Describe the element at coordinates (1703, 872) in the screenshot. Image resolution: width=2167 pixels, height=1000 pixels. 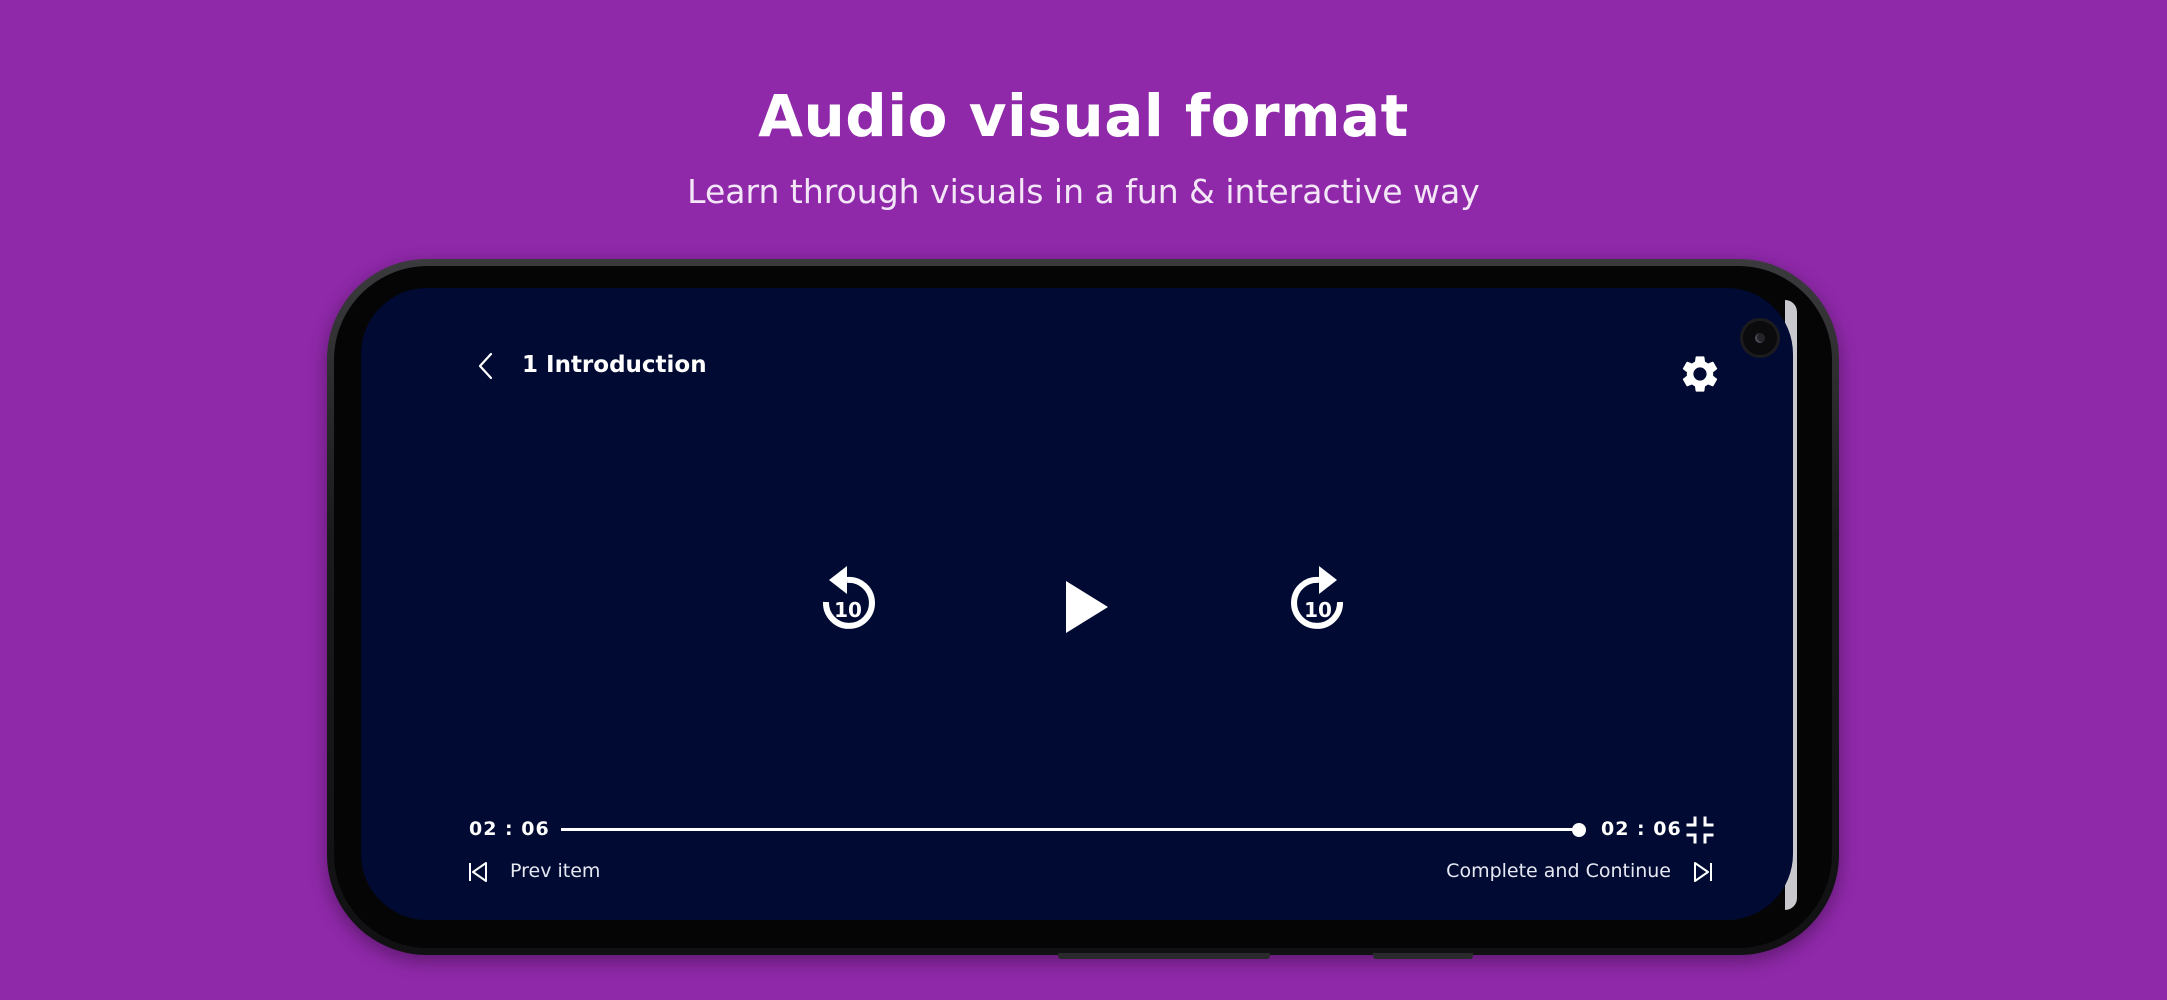
I see `skip-next-icon` at that location.